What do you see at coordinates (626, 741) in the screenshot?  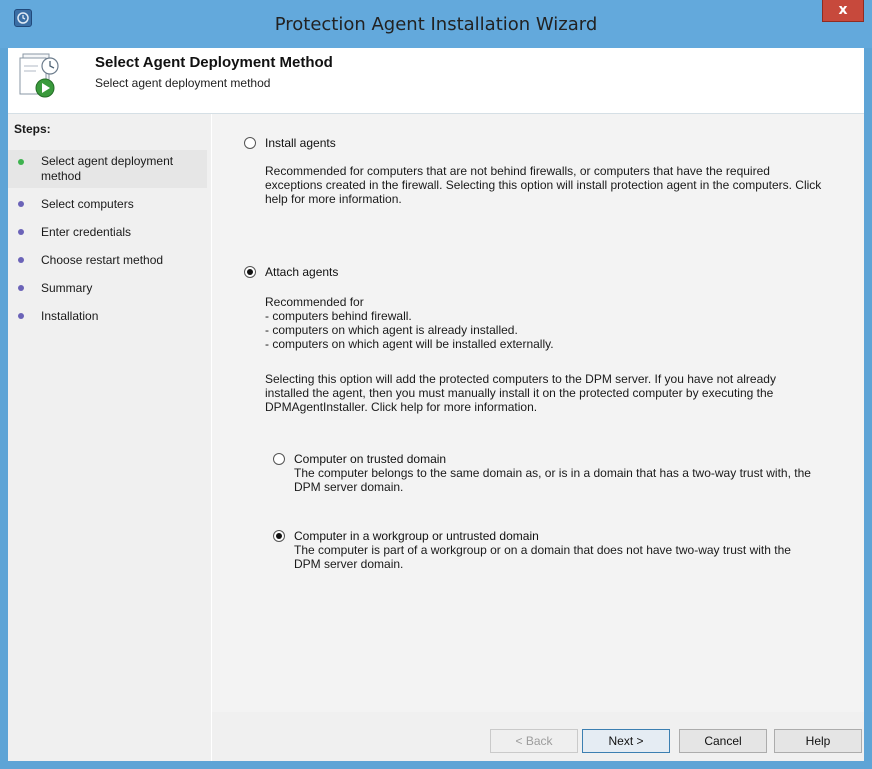 I see `next-button: Next >` at bounding box center [626, 741].